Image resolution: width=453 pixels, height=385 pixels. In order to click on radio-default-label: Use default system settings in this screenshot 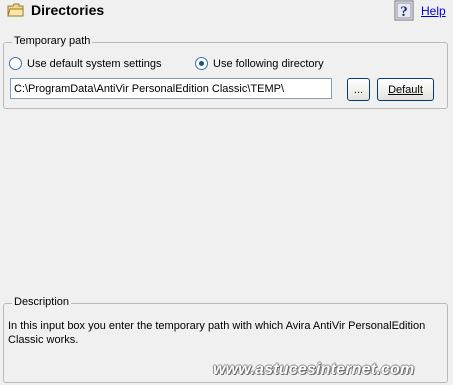, I will do `click(94, 63)`.